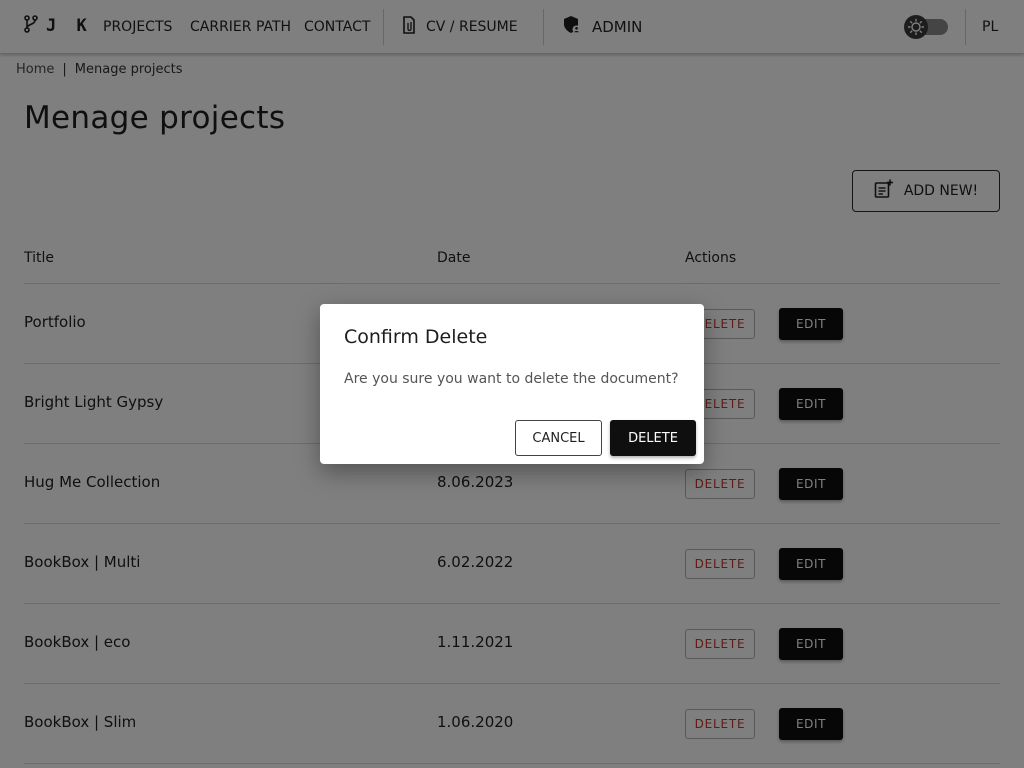 The width and height of the screenshot is (1024, 768). What do you see at coordinates (558, 438) in the screenshot?
I see `cancel-button: CANCEL` at bounding box center [558, 438].